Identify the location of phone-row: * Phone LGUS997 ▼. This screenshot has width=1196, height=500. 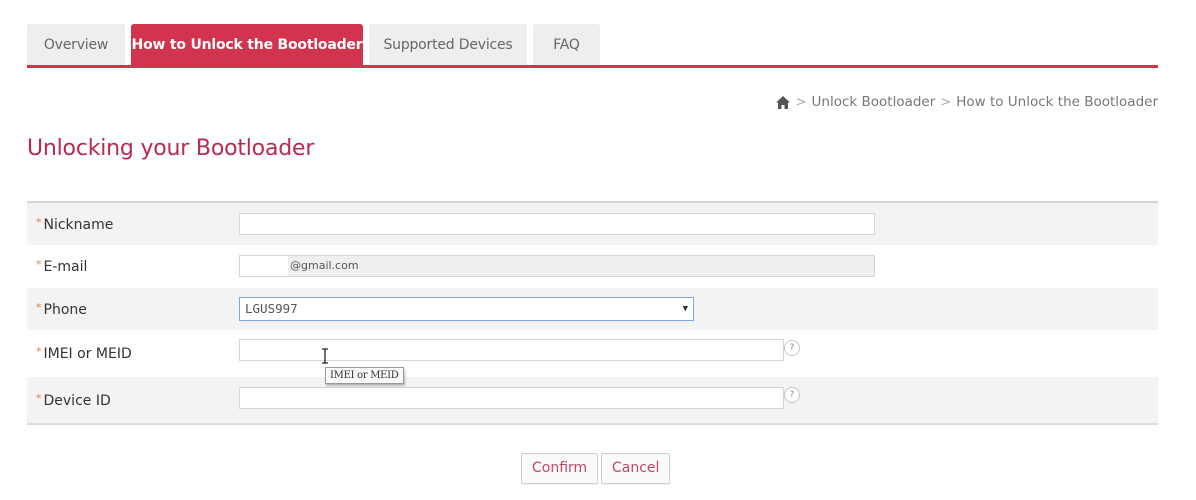
(592, 309).